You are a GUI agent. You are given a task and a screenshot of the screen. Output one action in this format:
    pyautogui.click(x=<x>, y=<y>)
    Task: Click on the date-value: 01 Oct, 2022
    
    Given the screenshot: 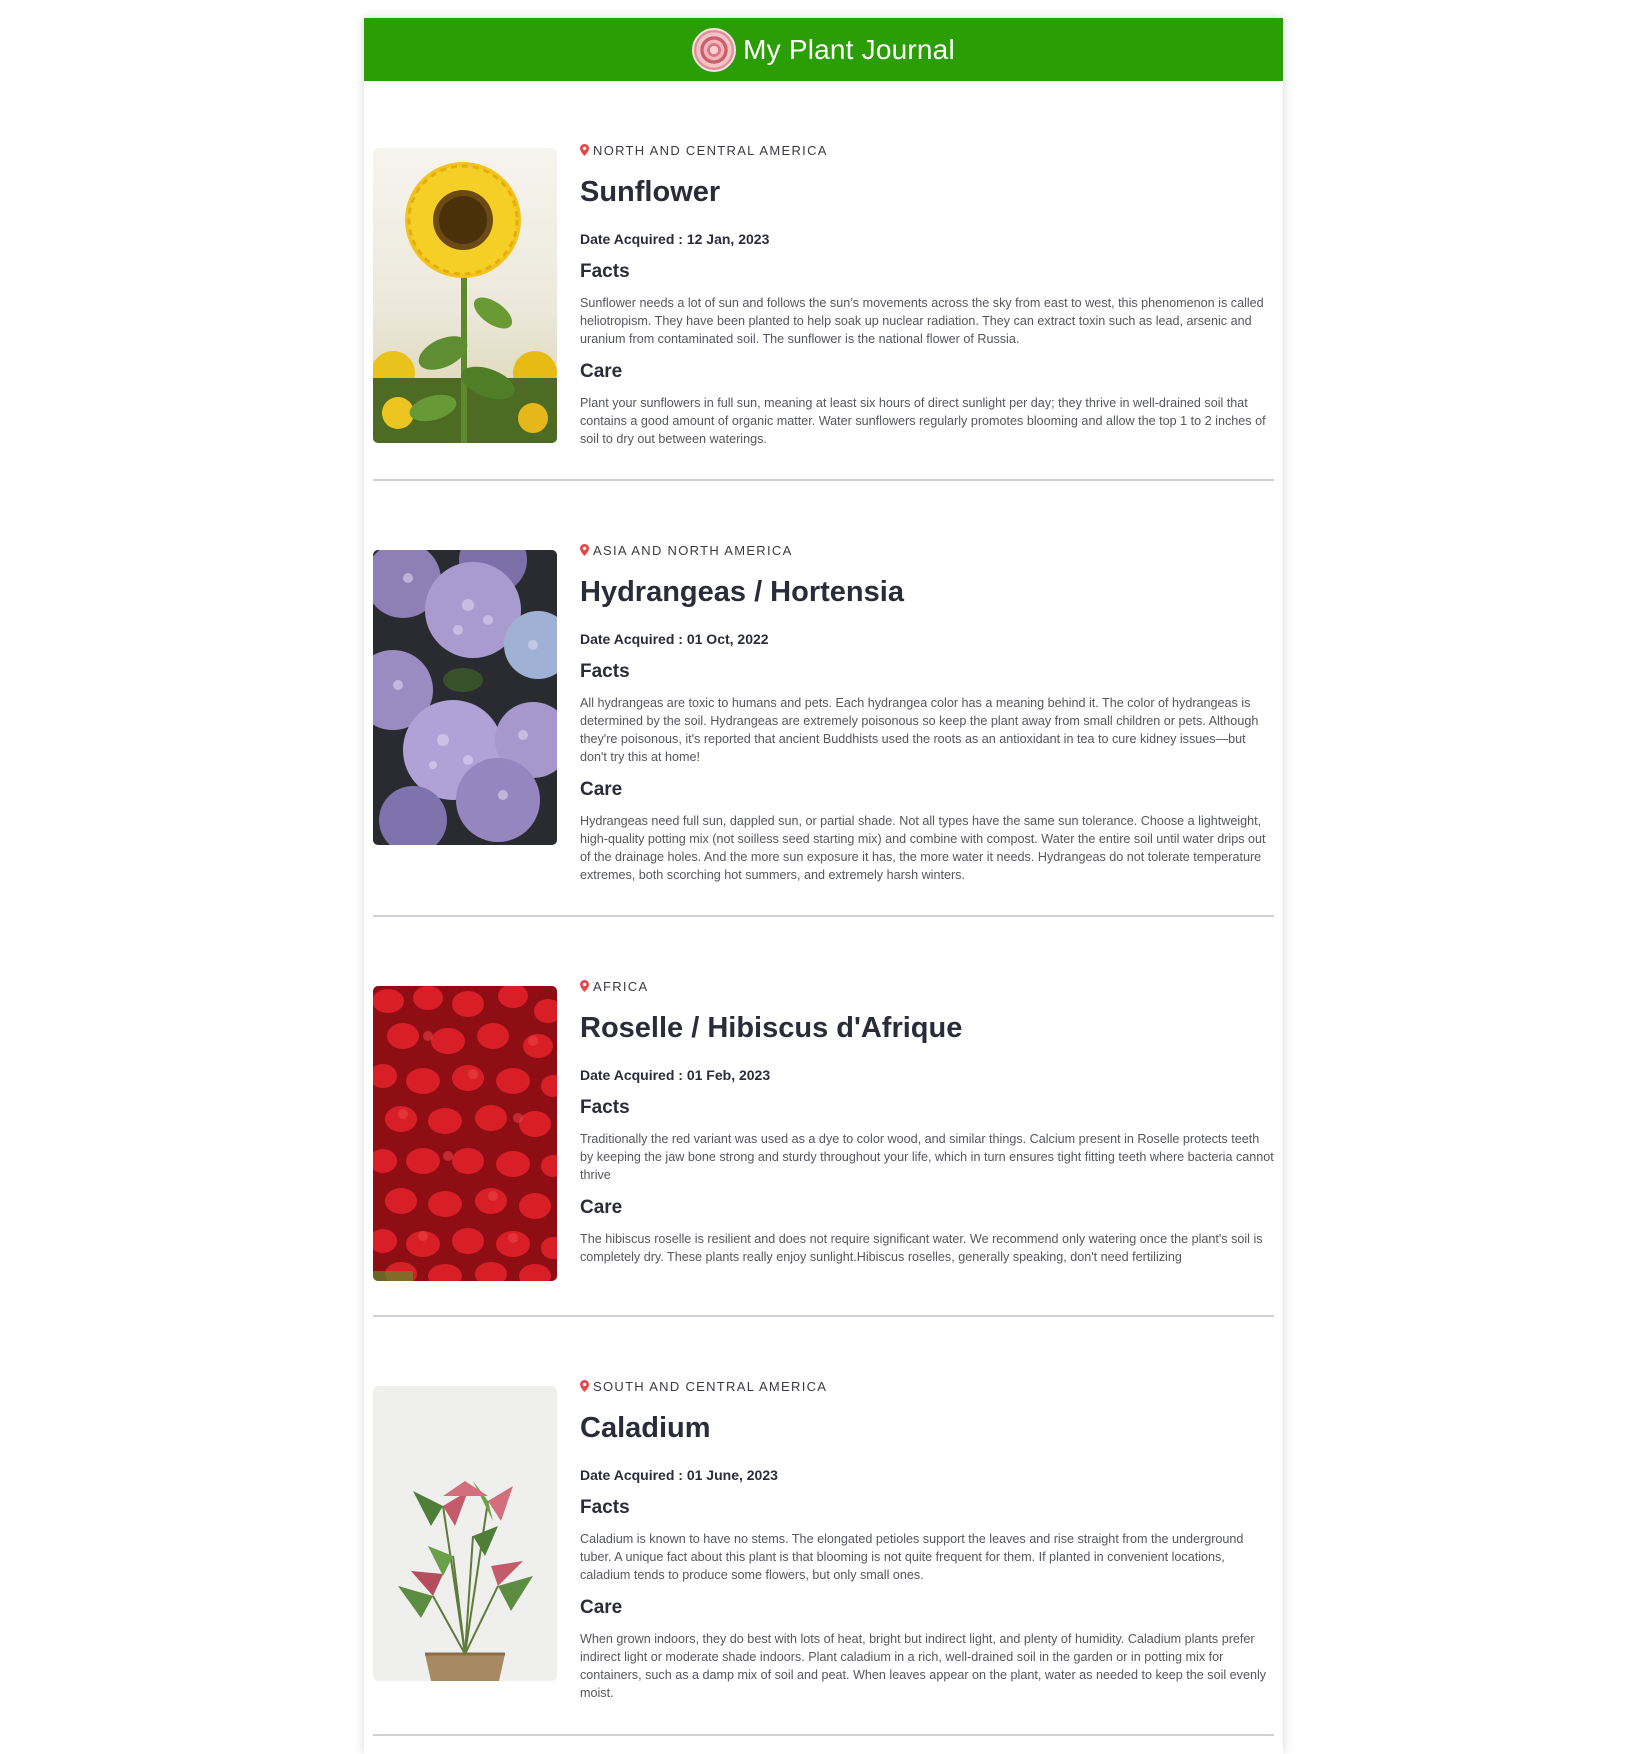 What is the action you would take?
    pyautogui.click(x=727, y=639)
    